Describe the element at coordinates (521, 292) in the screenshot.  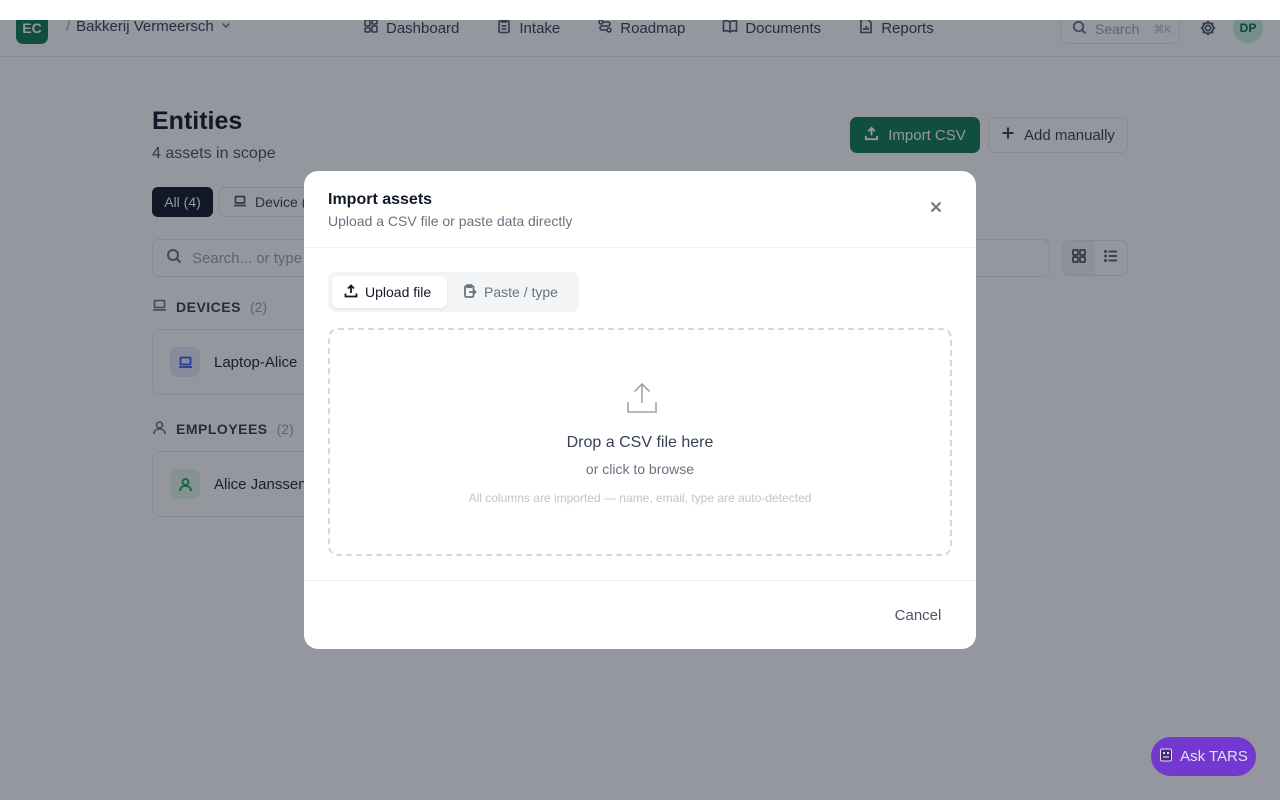
I see `tab-label: Paste / type` at that location.